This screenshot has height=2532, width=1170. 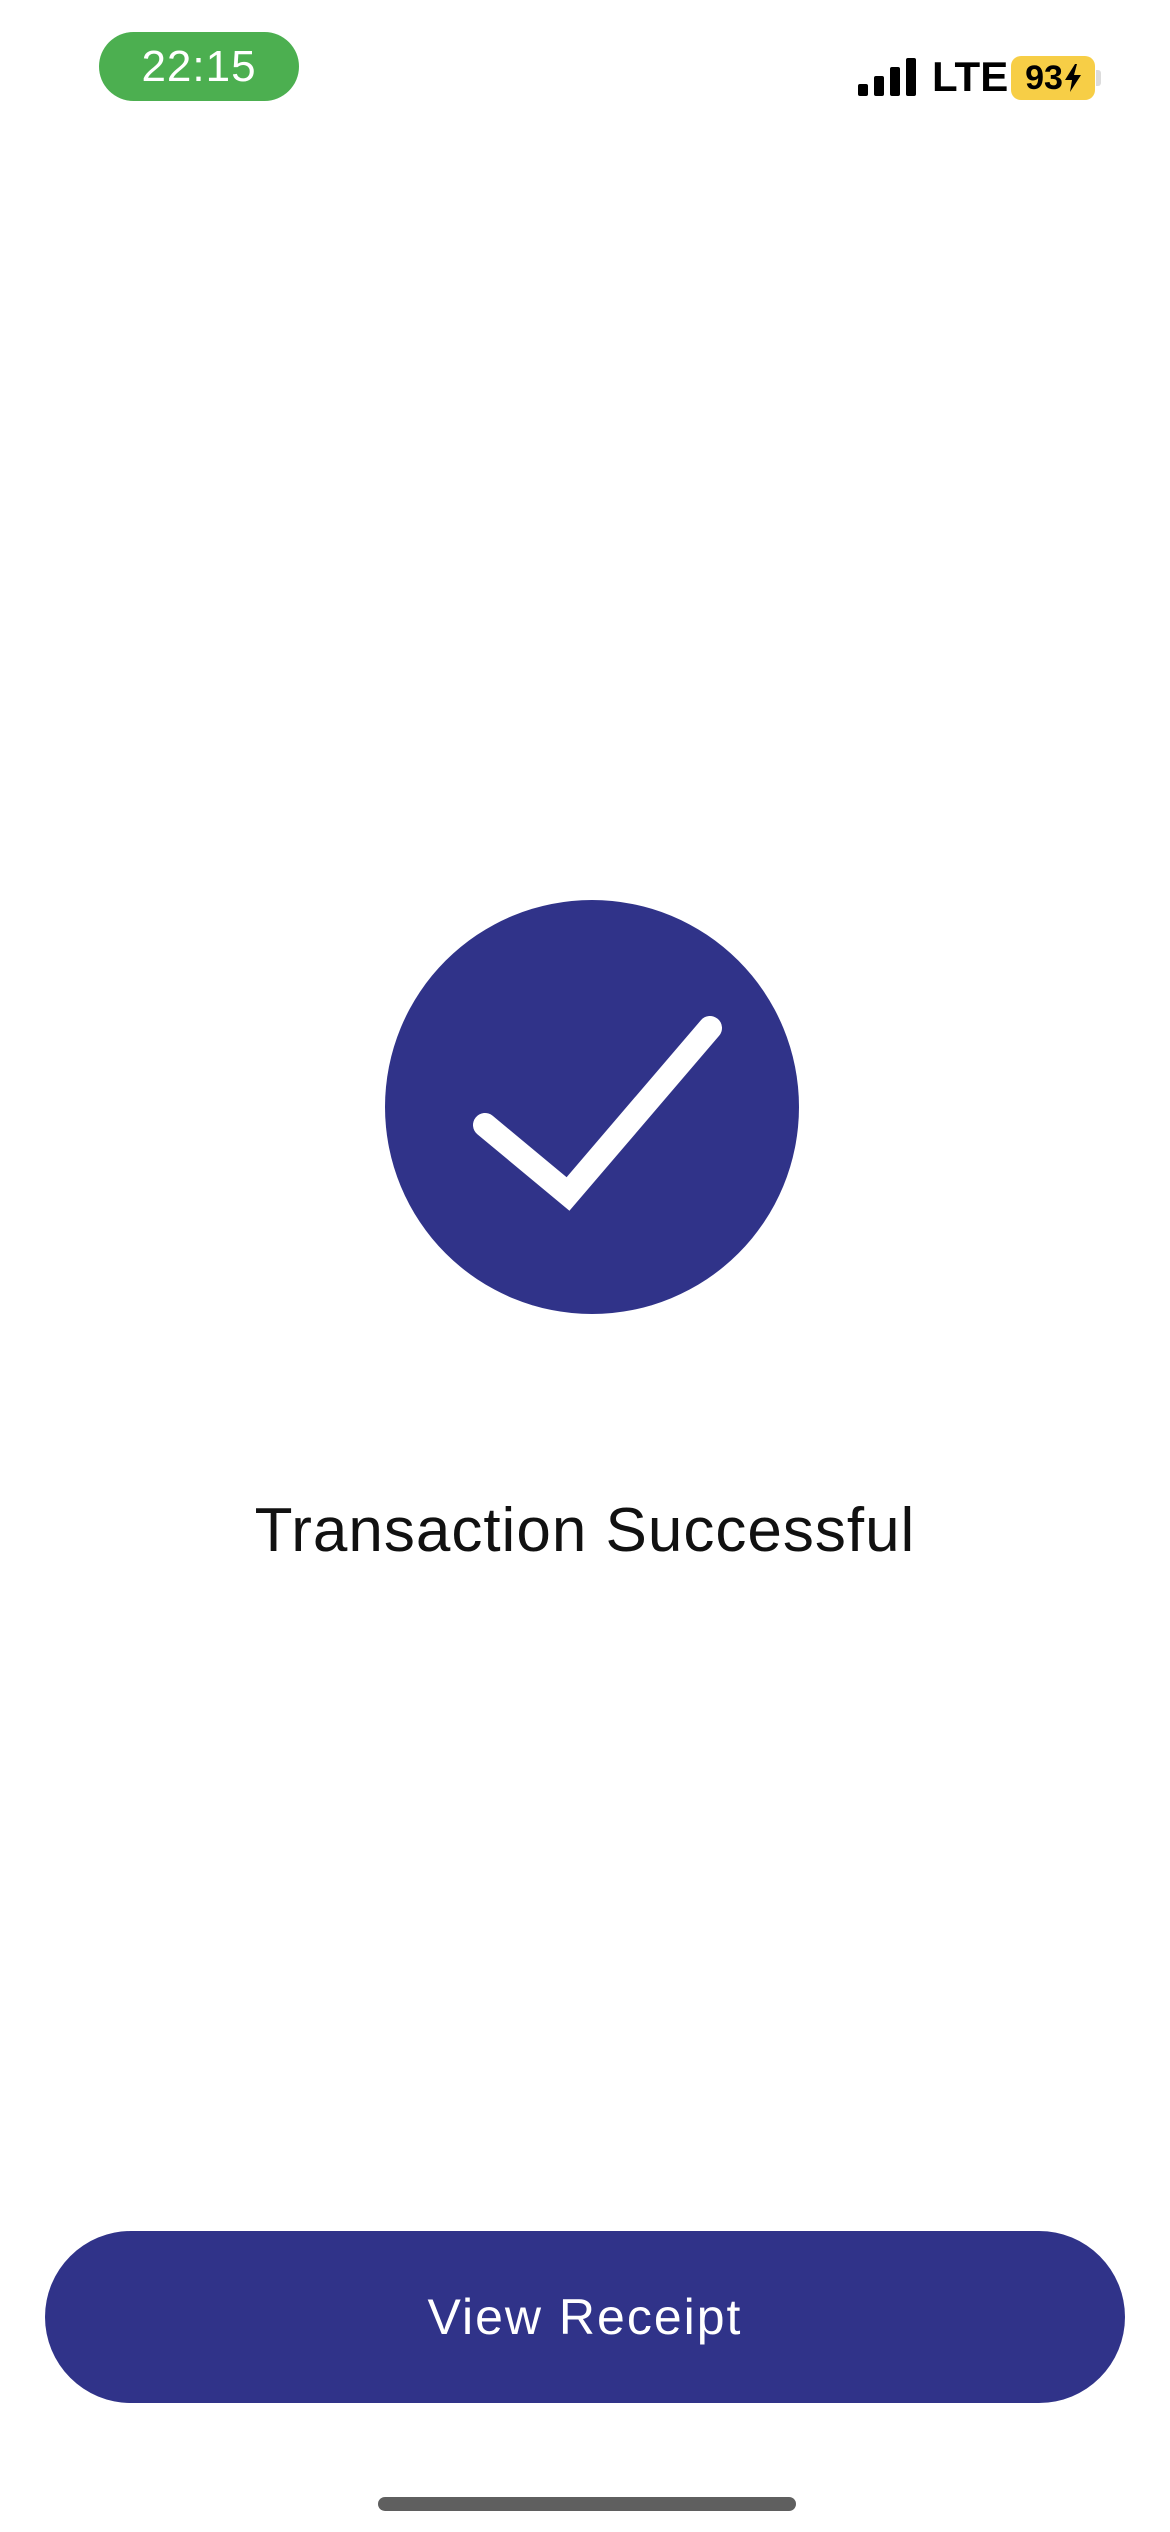 What do you see at coordinates (585, 75) in the screenshot?
I see `status-bar: 22:15 LTE 93` at bounding box center [585, 75].